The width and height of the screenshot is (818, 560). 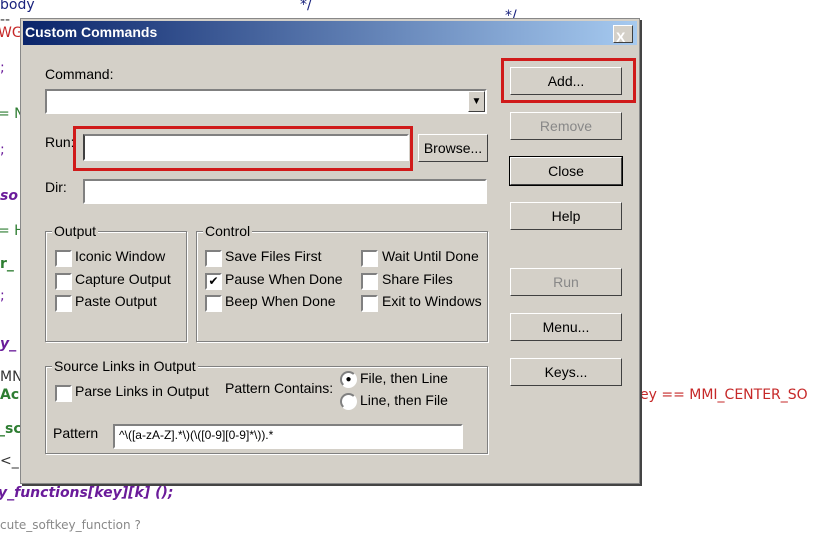 I want to click on close-icon: X, so click(x=621, y=37).